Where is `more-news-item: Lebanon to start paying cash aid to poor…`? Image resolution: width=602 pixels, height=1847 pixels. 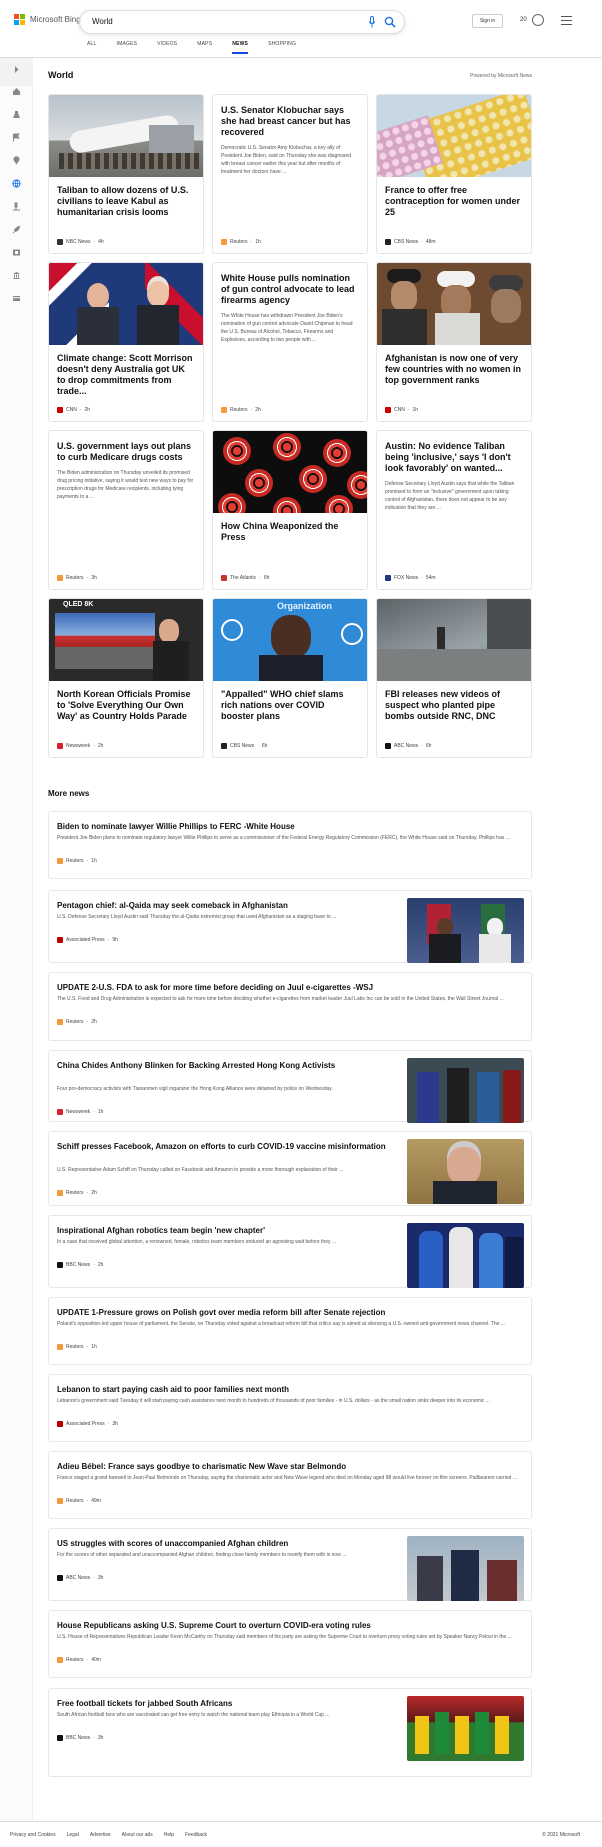 more-news-item: Lebanon to start paying cash aid to poor… is located at coordinates (290, 1408).